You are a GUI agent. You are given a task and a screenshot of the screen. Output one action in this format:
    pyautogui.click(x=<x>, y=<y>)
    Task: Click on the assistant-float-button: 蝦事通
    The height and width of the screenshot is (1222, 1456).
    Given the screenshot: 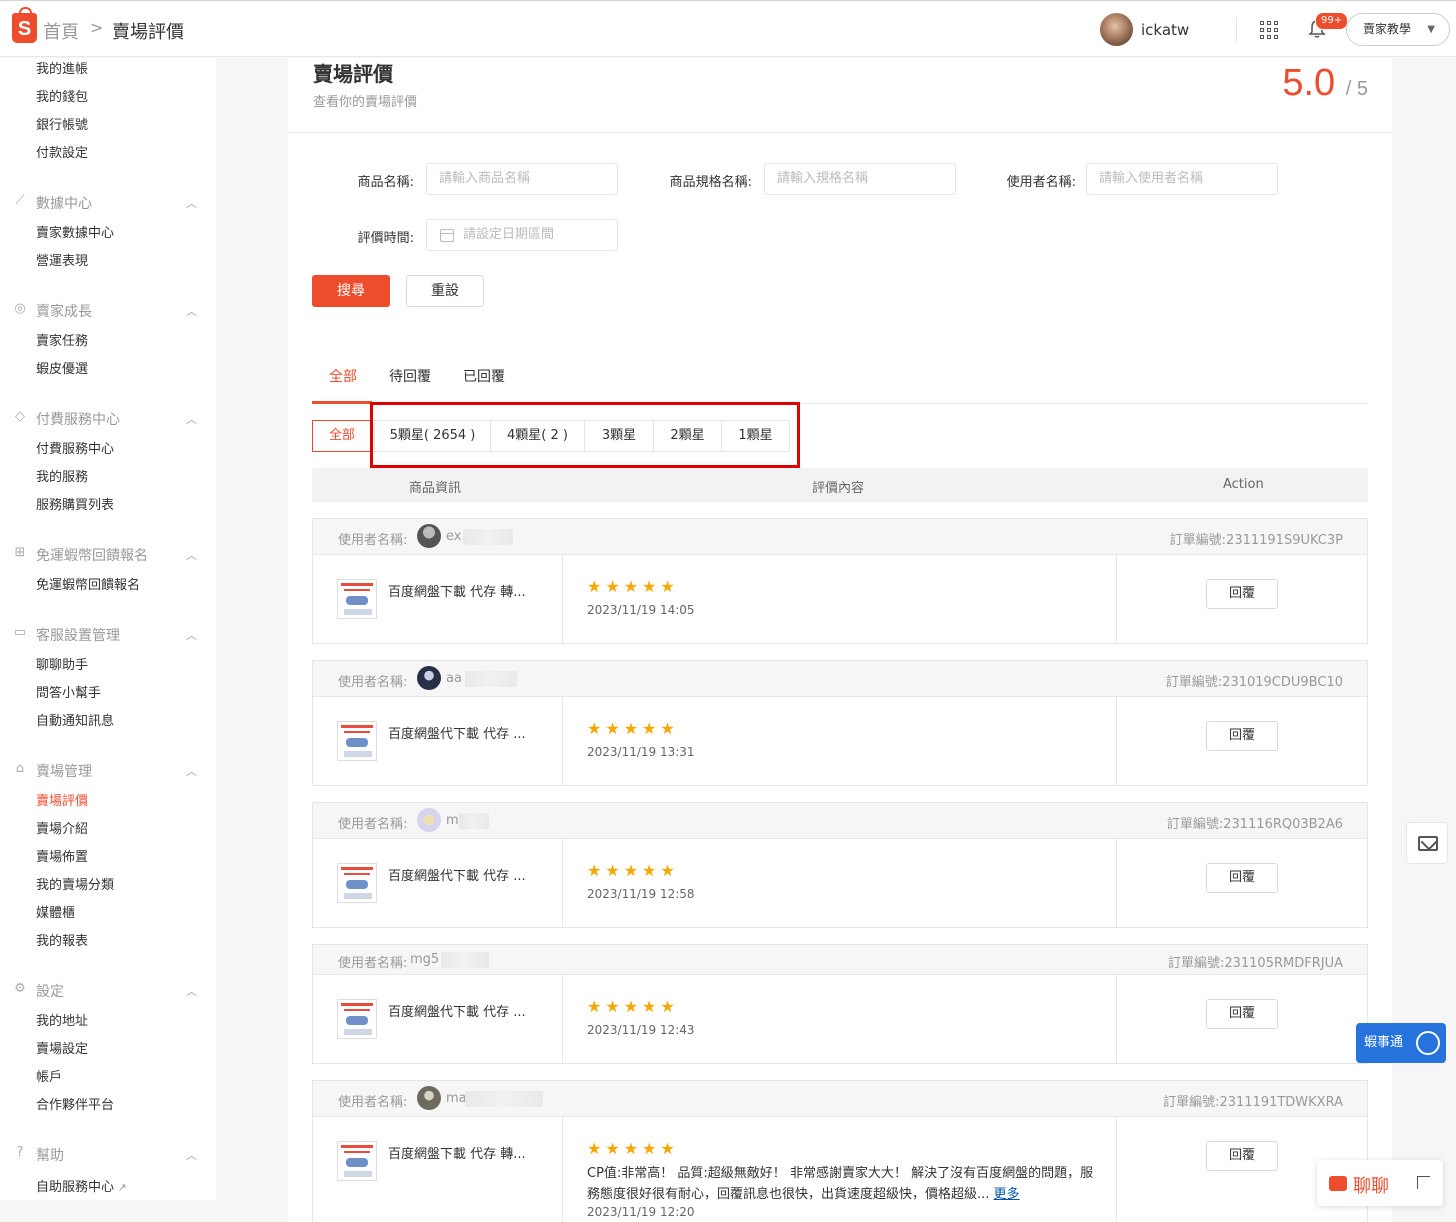 What is the action you would take?
    pyautogui.click(x=1401, y=1043)
    